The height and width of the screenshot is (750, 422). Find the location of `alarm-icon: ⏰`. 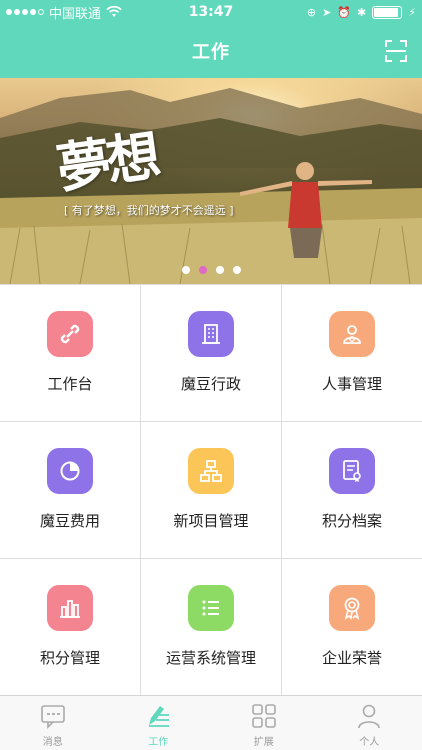

alarm-icon: ⏰ is located at coordinates (344, 12).